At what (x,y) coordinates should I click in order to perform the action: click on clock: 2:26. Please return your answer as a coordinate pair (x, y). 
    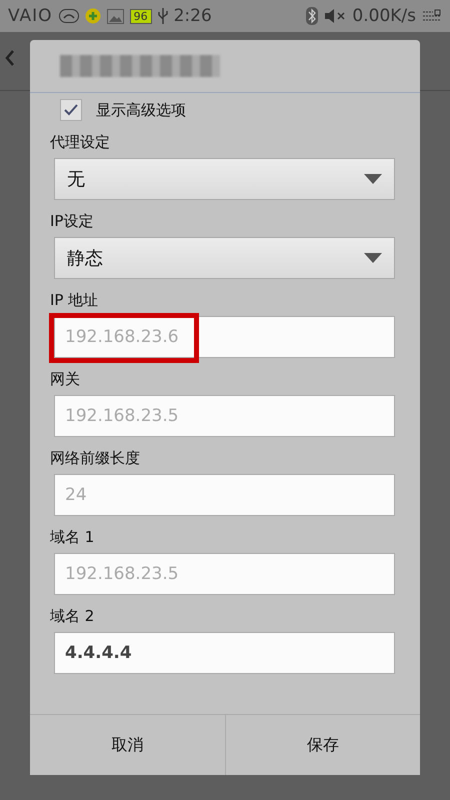
    Looking at the image, I should click on (193, 16).